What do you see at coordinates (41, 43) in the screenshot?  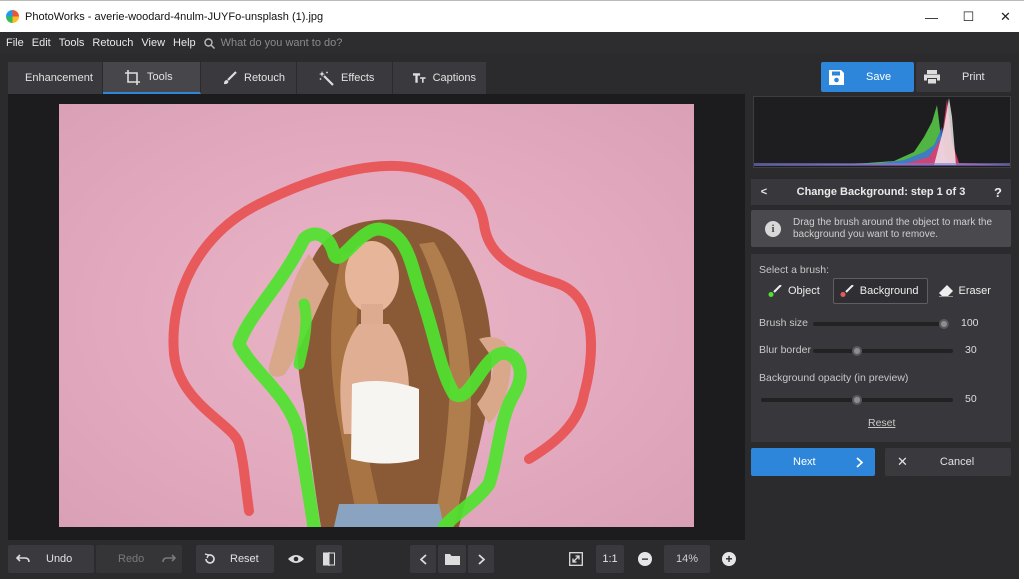 I see `menu-edit: Edit` at bounding box center [41, 43].